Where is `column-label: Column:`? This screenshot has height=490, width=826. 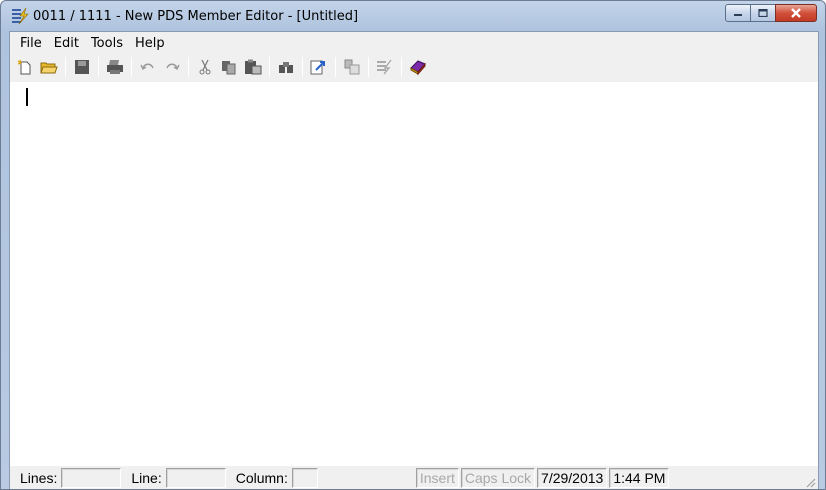
column-label: Column: is located at coordinates (261, 478).